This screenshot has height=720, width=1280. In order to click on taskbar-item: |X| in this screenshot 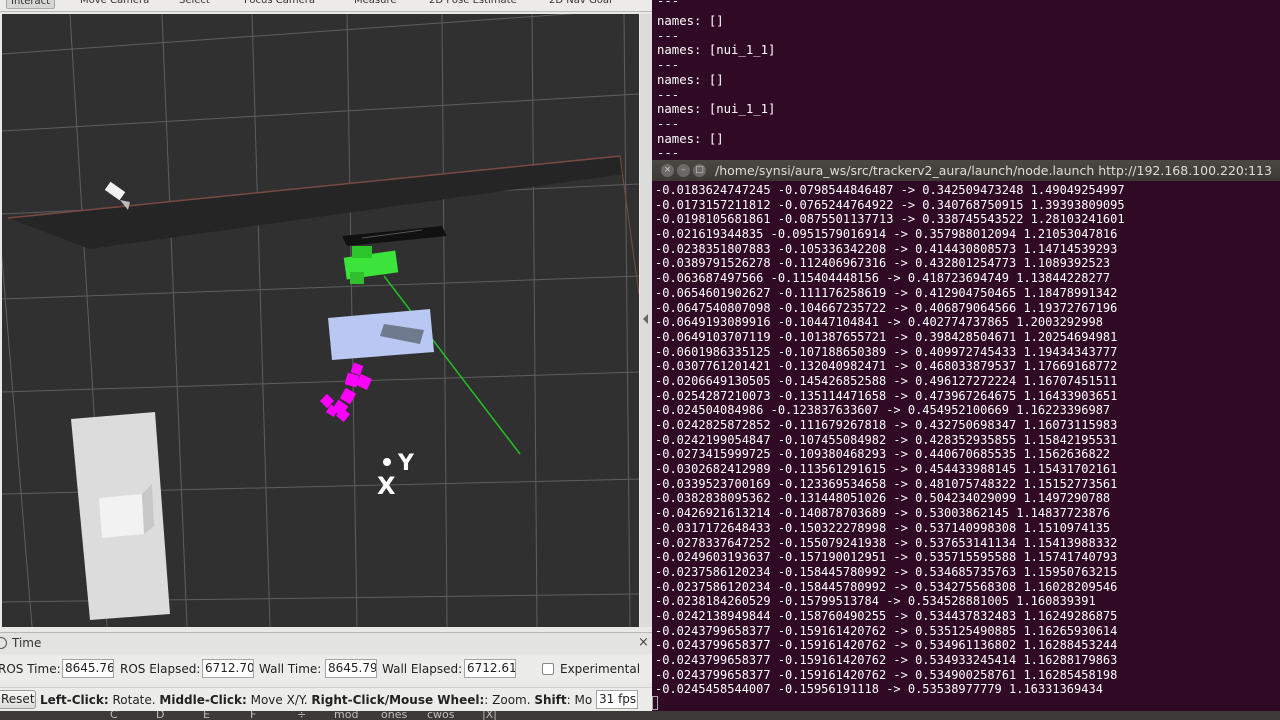, I will do `click(489, 715)`.